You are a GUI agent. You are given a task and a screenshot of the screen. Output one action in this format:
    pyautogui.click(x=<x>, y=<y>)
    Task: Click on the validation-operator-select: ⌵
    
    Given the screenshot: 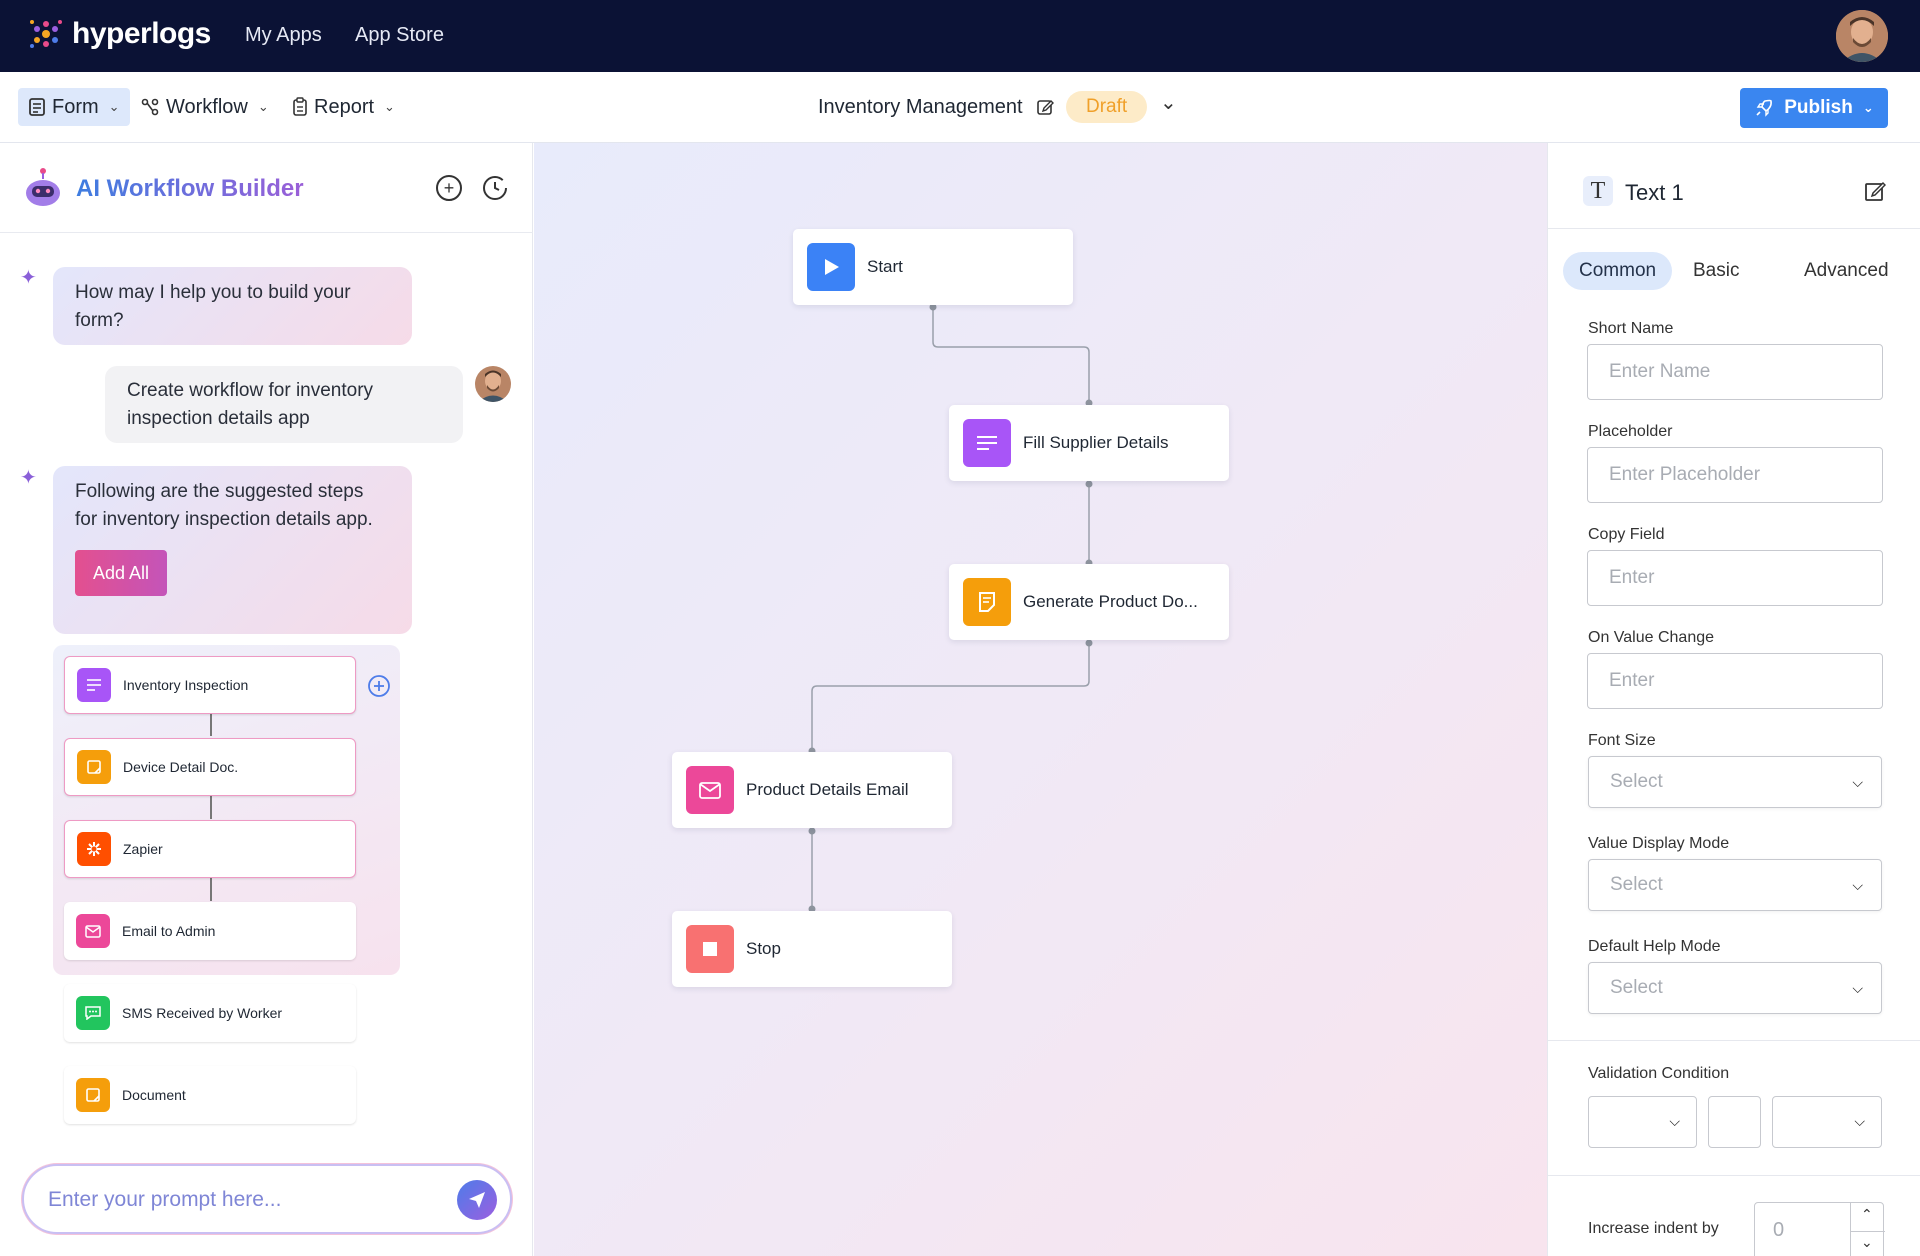 What is the action you would take?
    pyautogui.click(x=1642, y=1122)
    